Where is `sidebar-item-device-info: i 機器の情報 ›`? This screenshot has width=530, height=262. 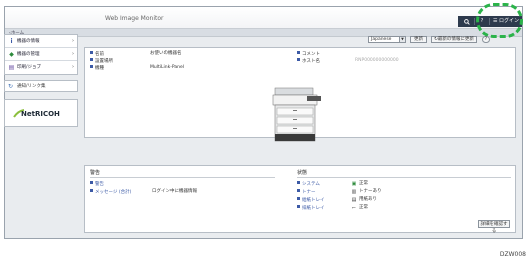 sidebar-item-device-info: i 機器の情報 › is located at coordinates (41, 41).